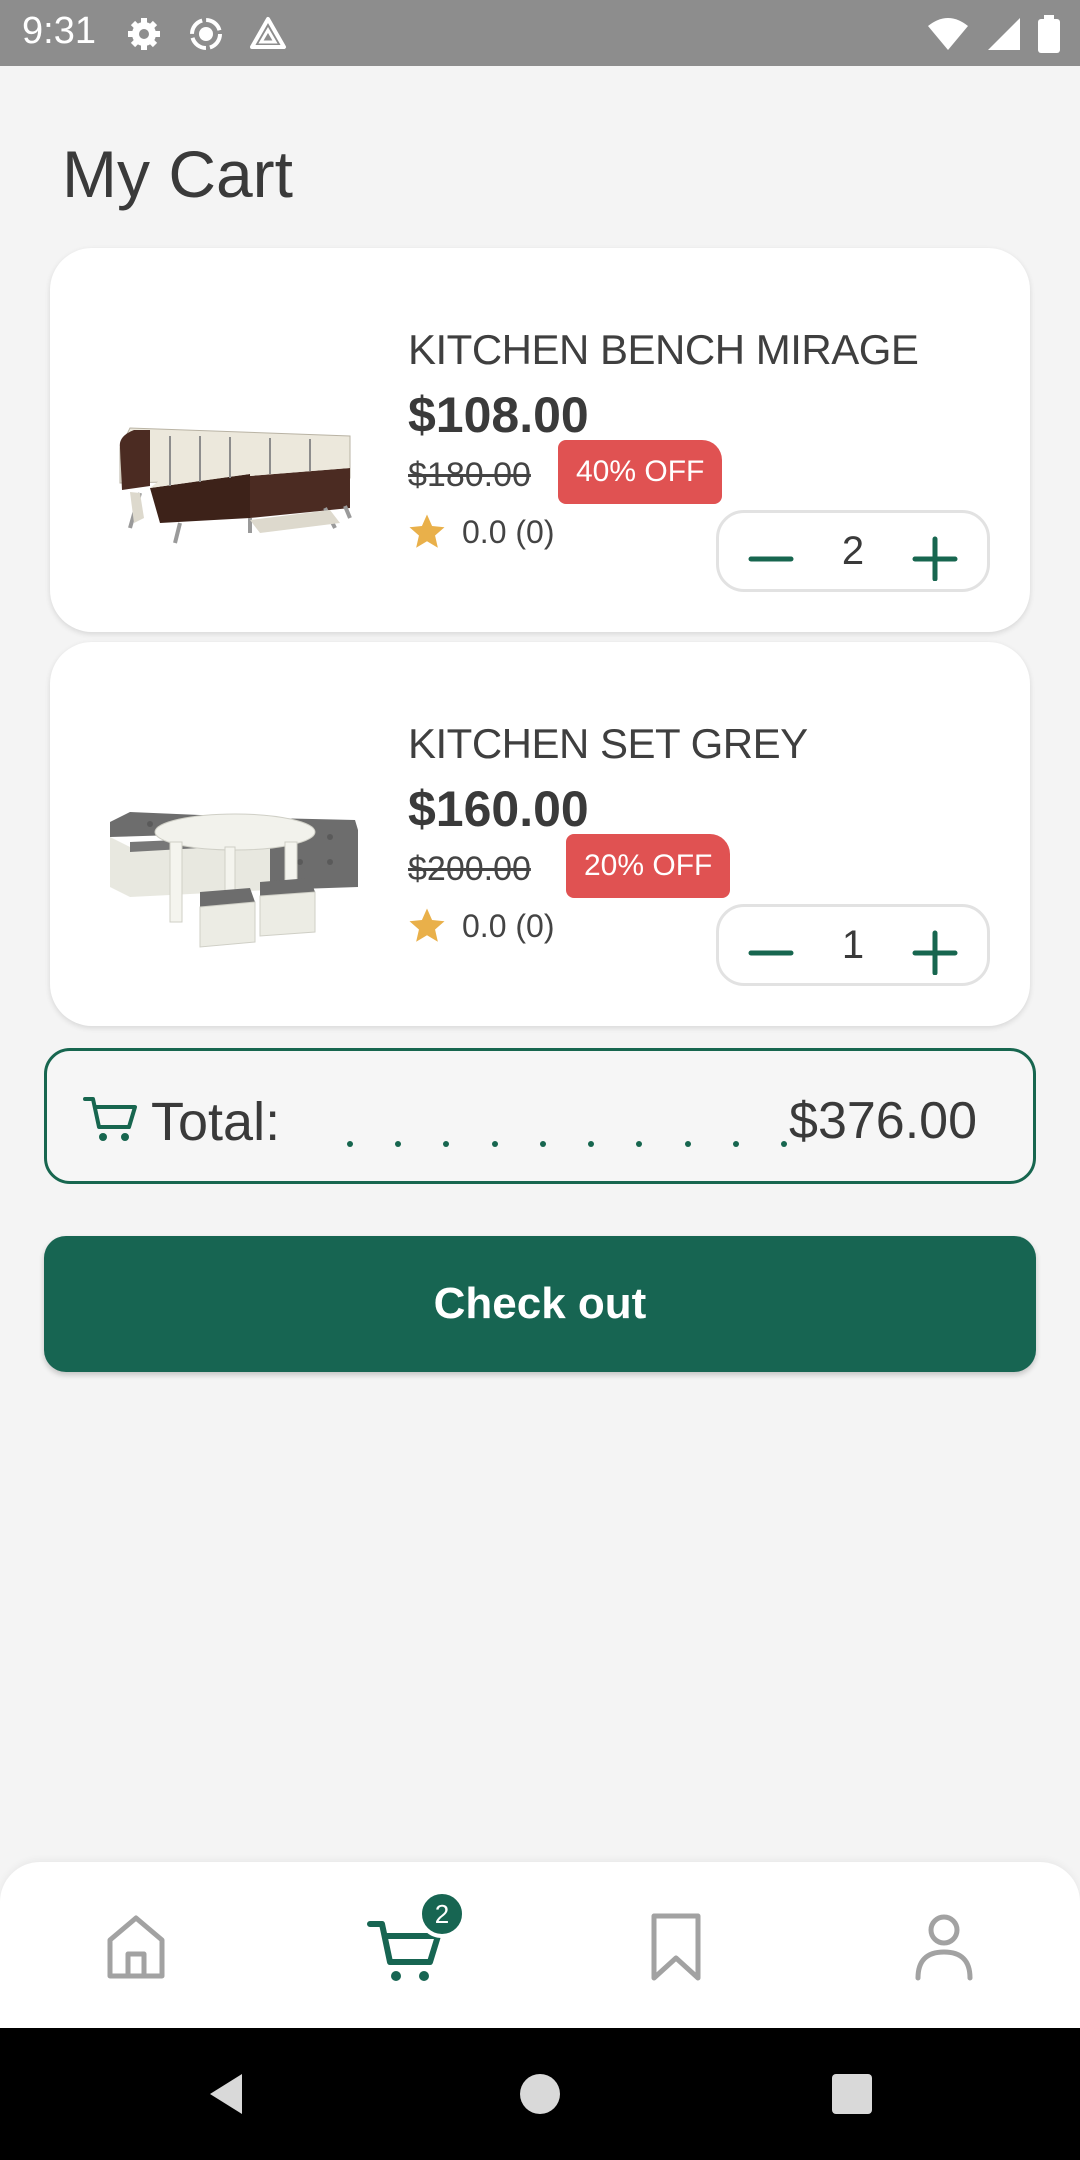 The width and height of the screenshot is (1080, 2160). I want to click on item-old-price: $200.00, so click(469, 869).